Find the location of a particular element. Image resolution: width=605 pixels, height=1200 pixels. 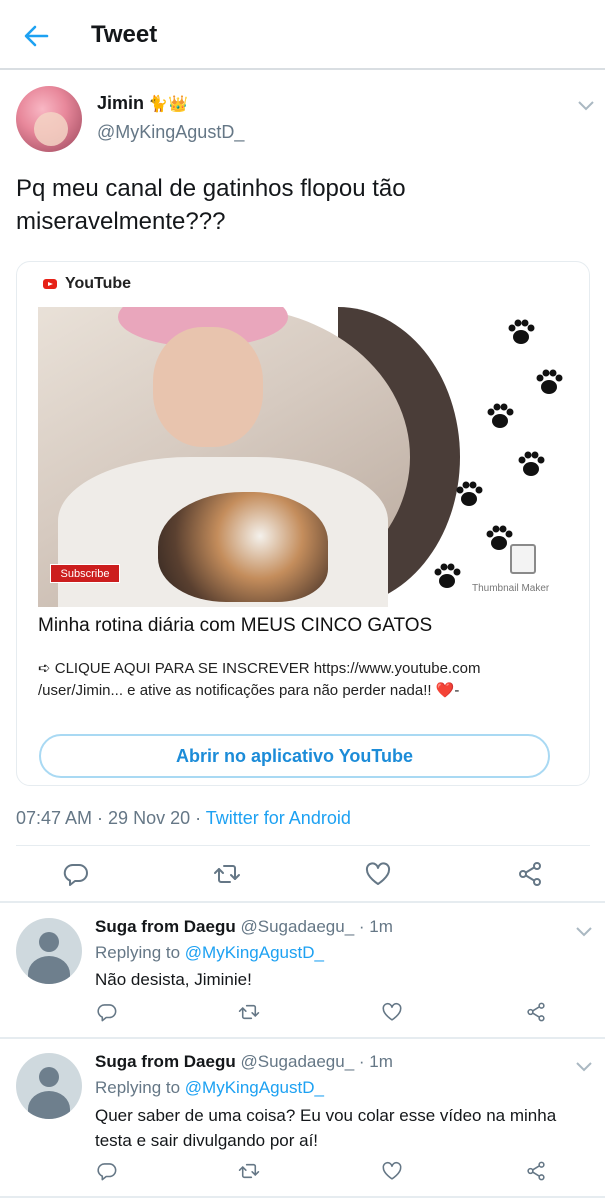

top-bar: Tweet is located at coordinates (302, 35).